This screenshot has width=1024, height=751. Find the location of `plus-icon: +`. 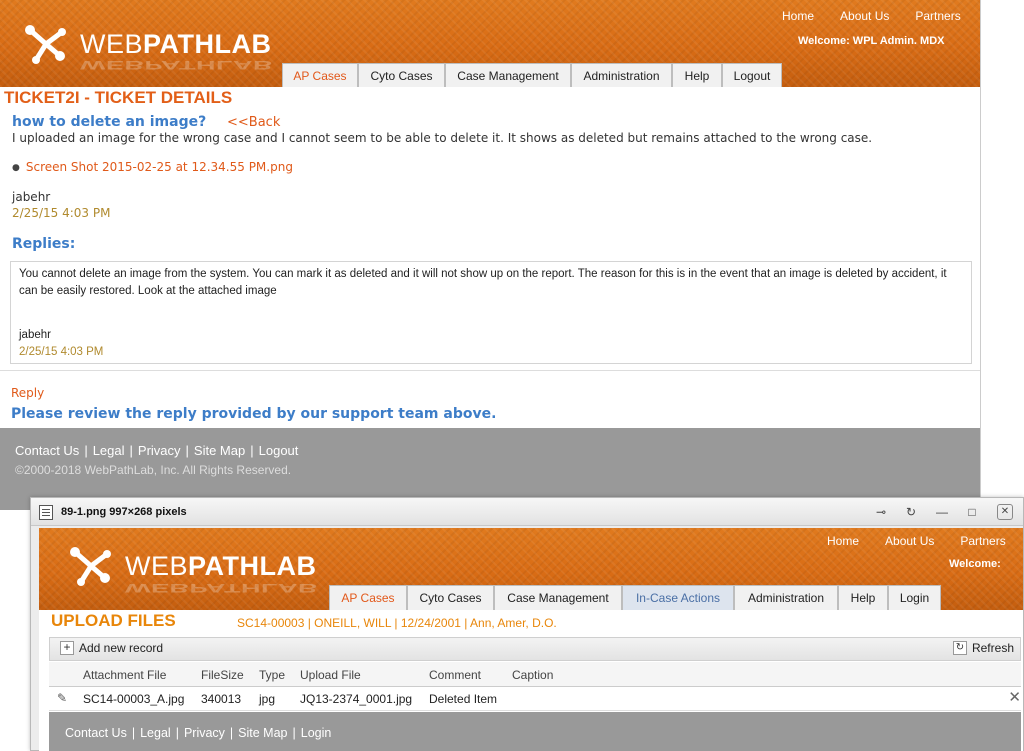

plus-icon: + is located at coordinates (67, 648).